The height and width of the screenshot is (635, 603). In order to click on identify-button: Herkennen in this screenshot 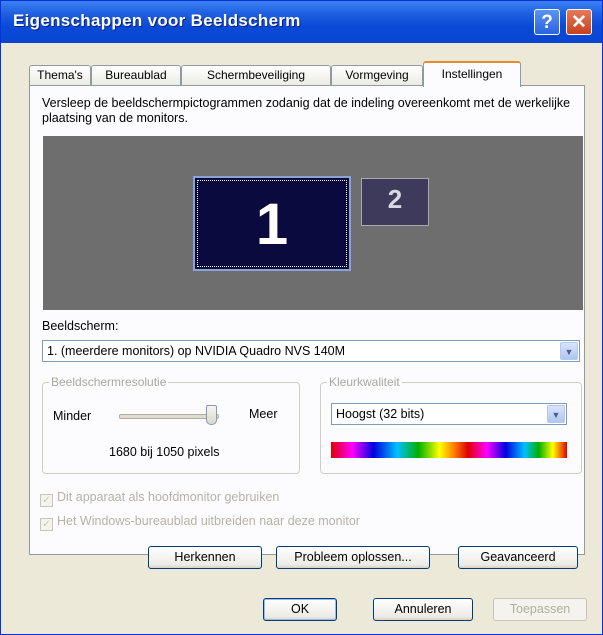, I will do `click(205, 557)`.